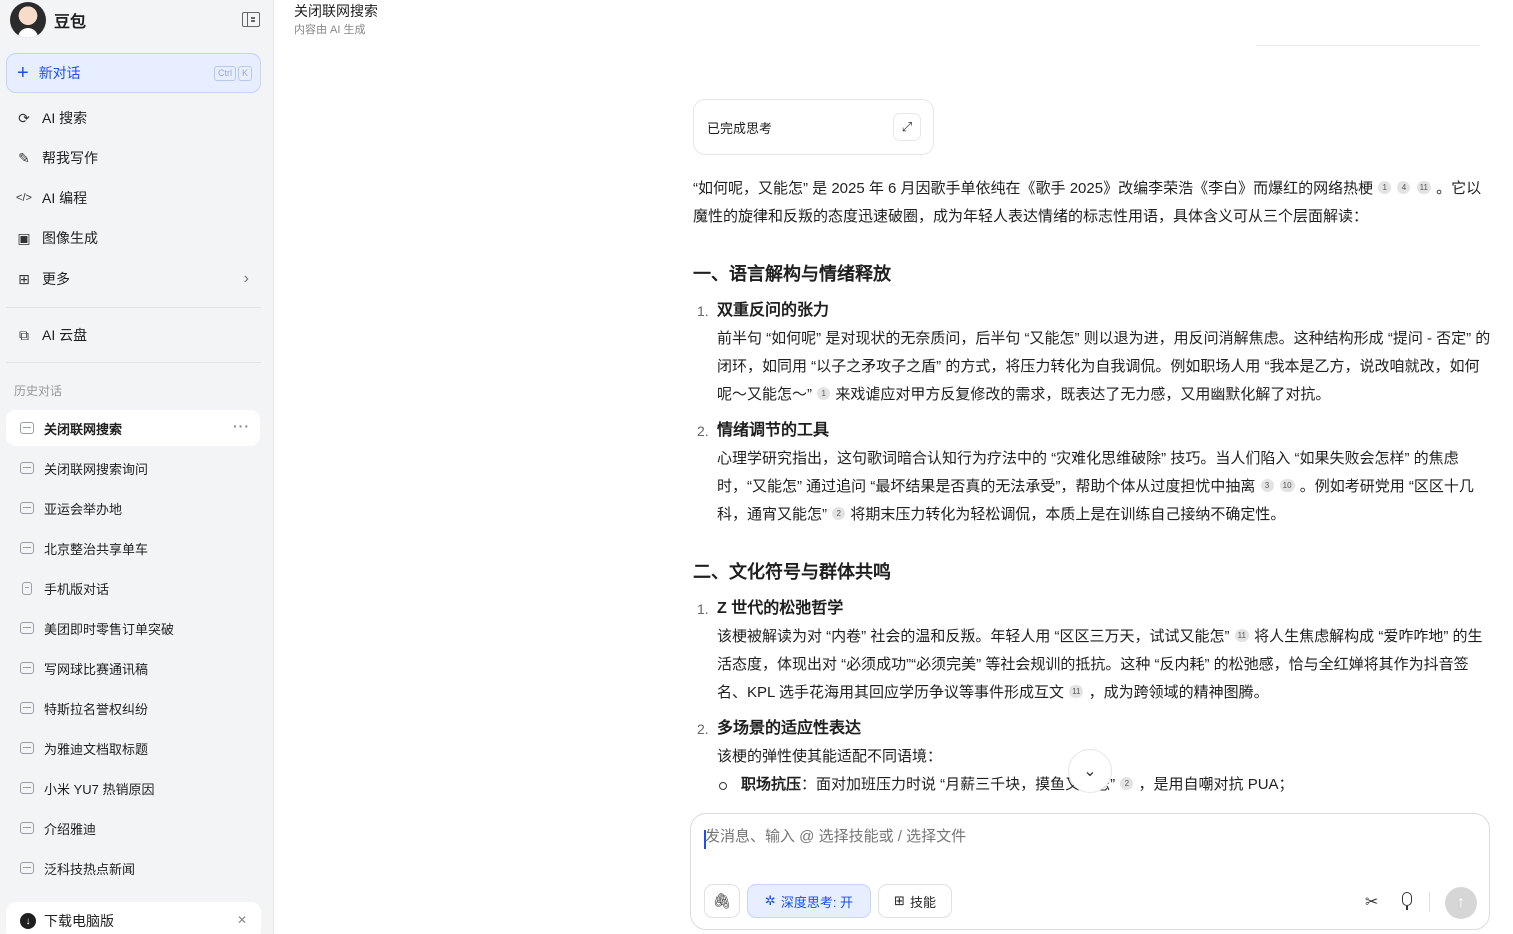  What do you see at coordinates (96, 709) in the screenshot?
I see `history-label: 特斯拉名誉权纠纷` at bounding box center [96, 709].